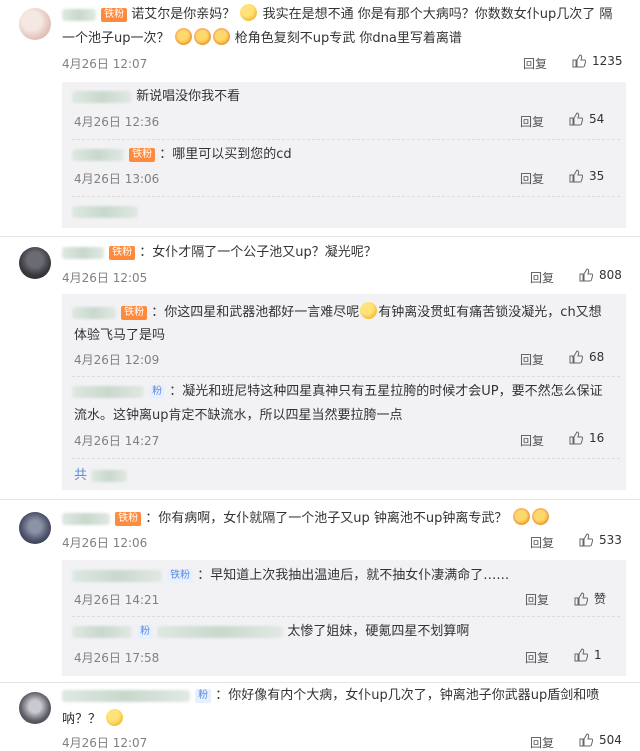 Image resolution: width=640 pixels, height=751 pixels. Describe the element at coordinates (262, 38) in the screenshot. I see `comment-text-line3: 一个池子up一次？ 枪角色复刻不up专武 你dna里写着离谱` at that location.